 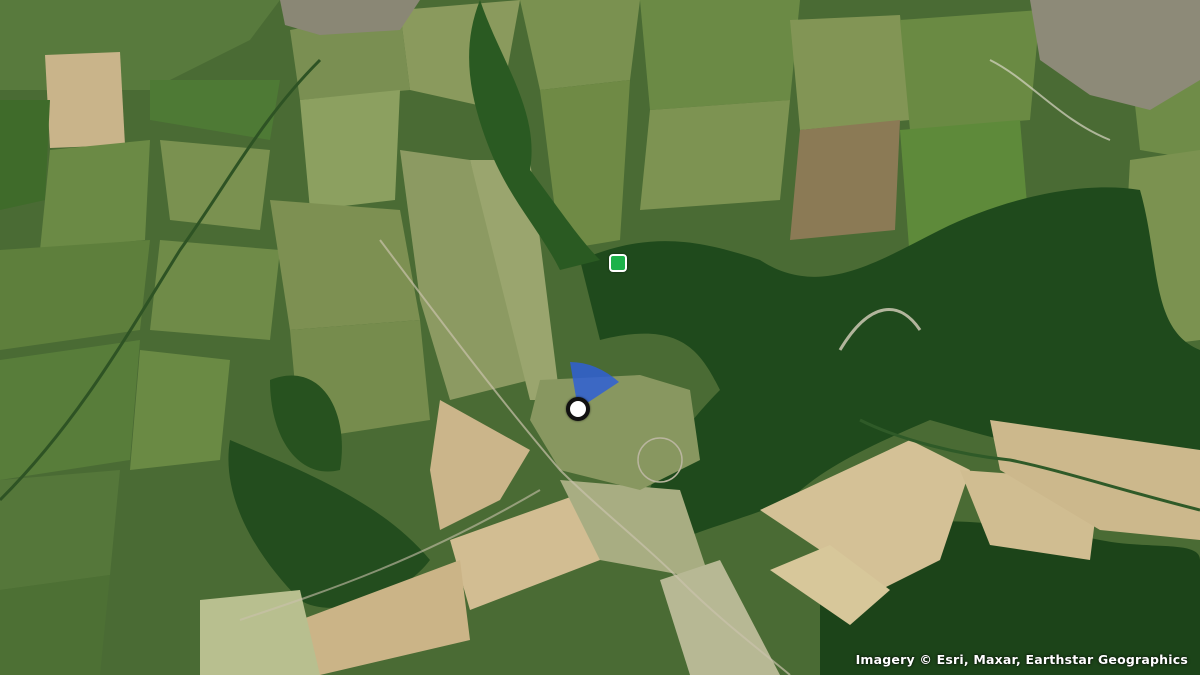 I want to click on current-location-dot, so click(x=578, y=409).